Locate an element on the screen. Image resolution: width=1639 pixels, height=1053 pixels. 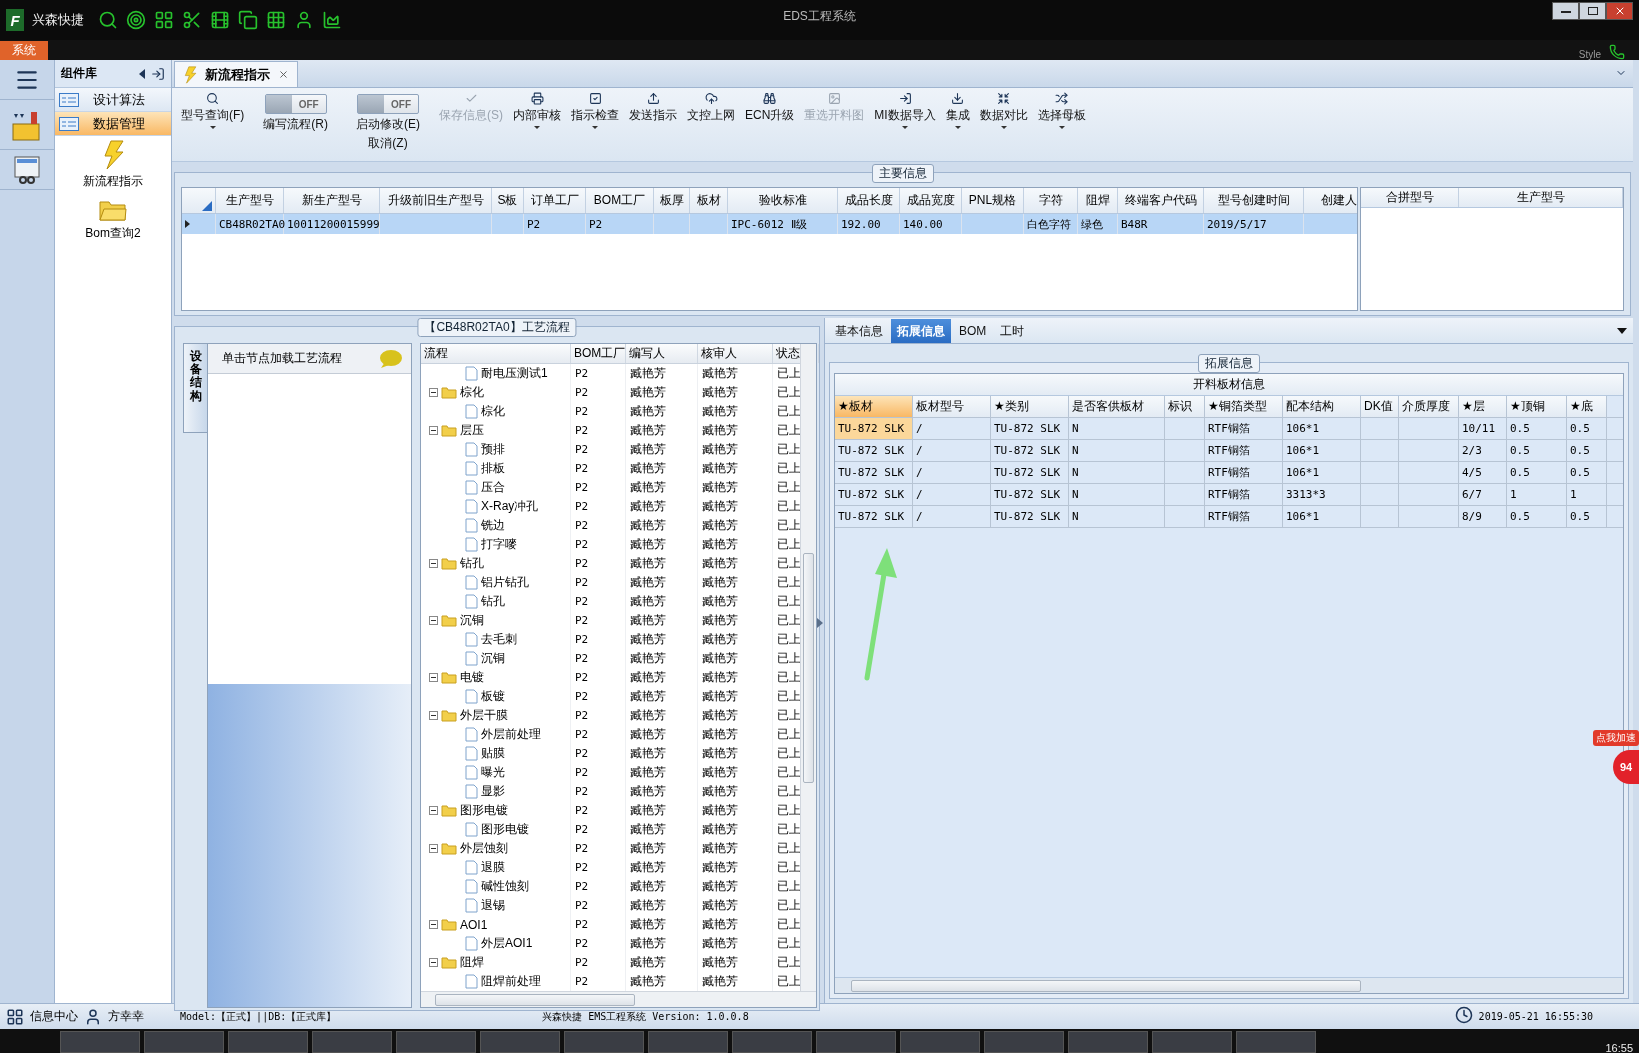
close-icon is located at coordinates (283, 74).